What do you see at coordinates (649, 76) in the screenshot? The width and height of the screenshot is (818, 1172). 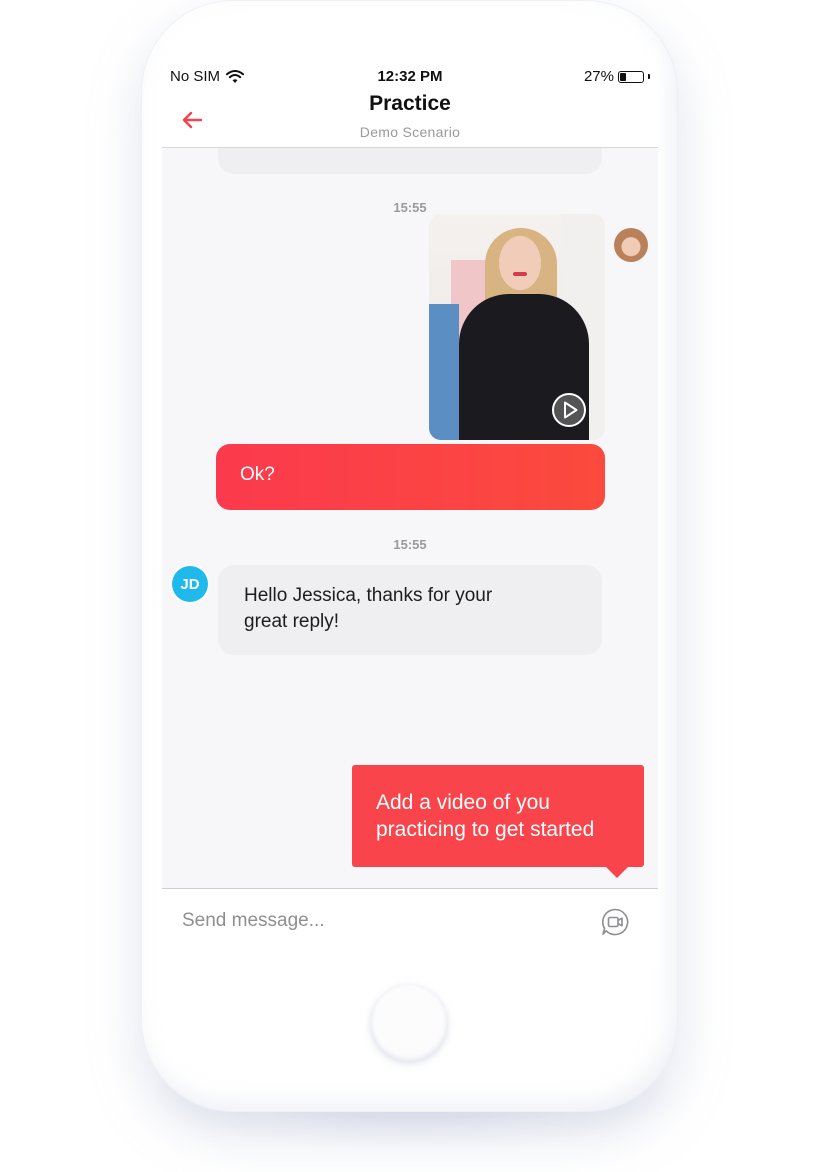 I see `battery-tip` at bounding box center [649, 76].